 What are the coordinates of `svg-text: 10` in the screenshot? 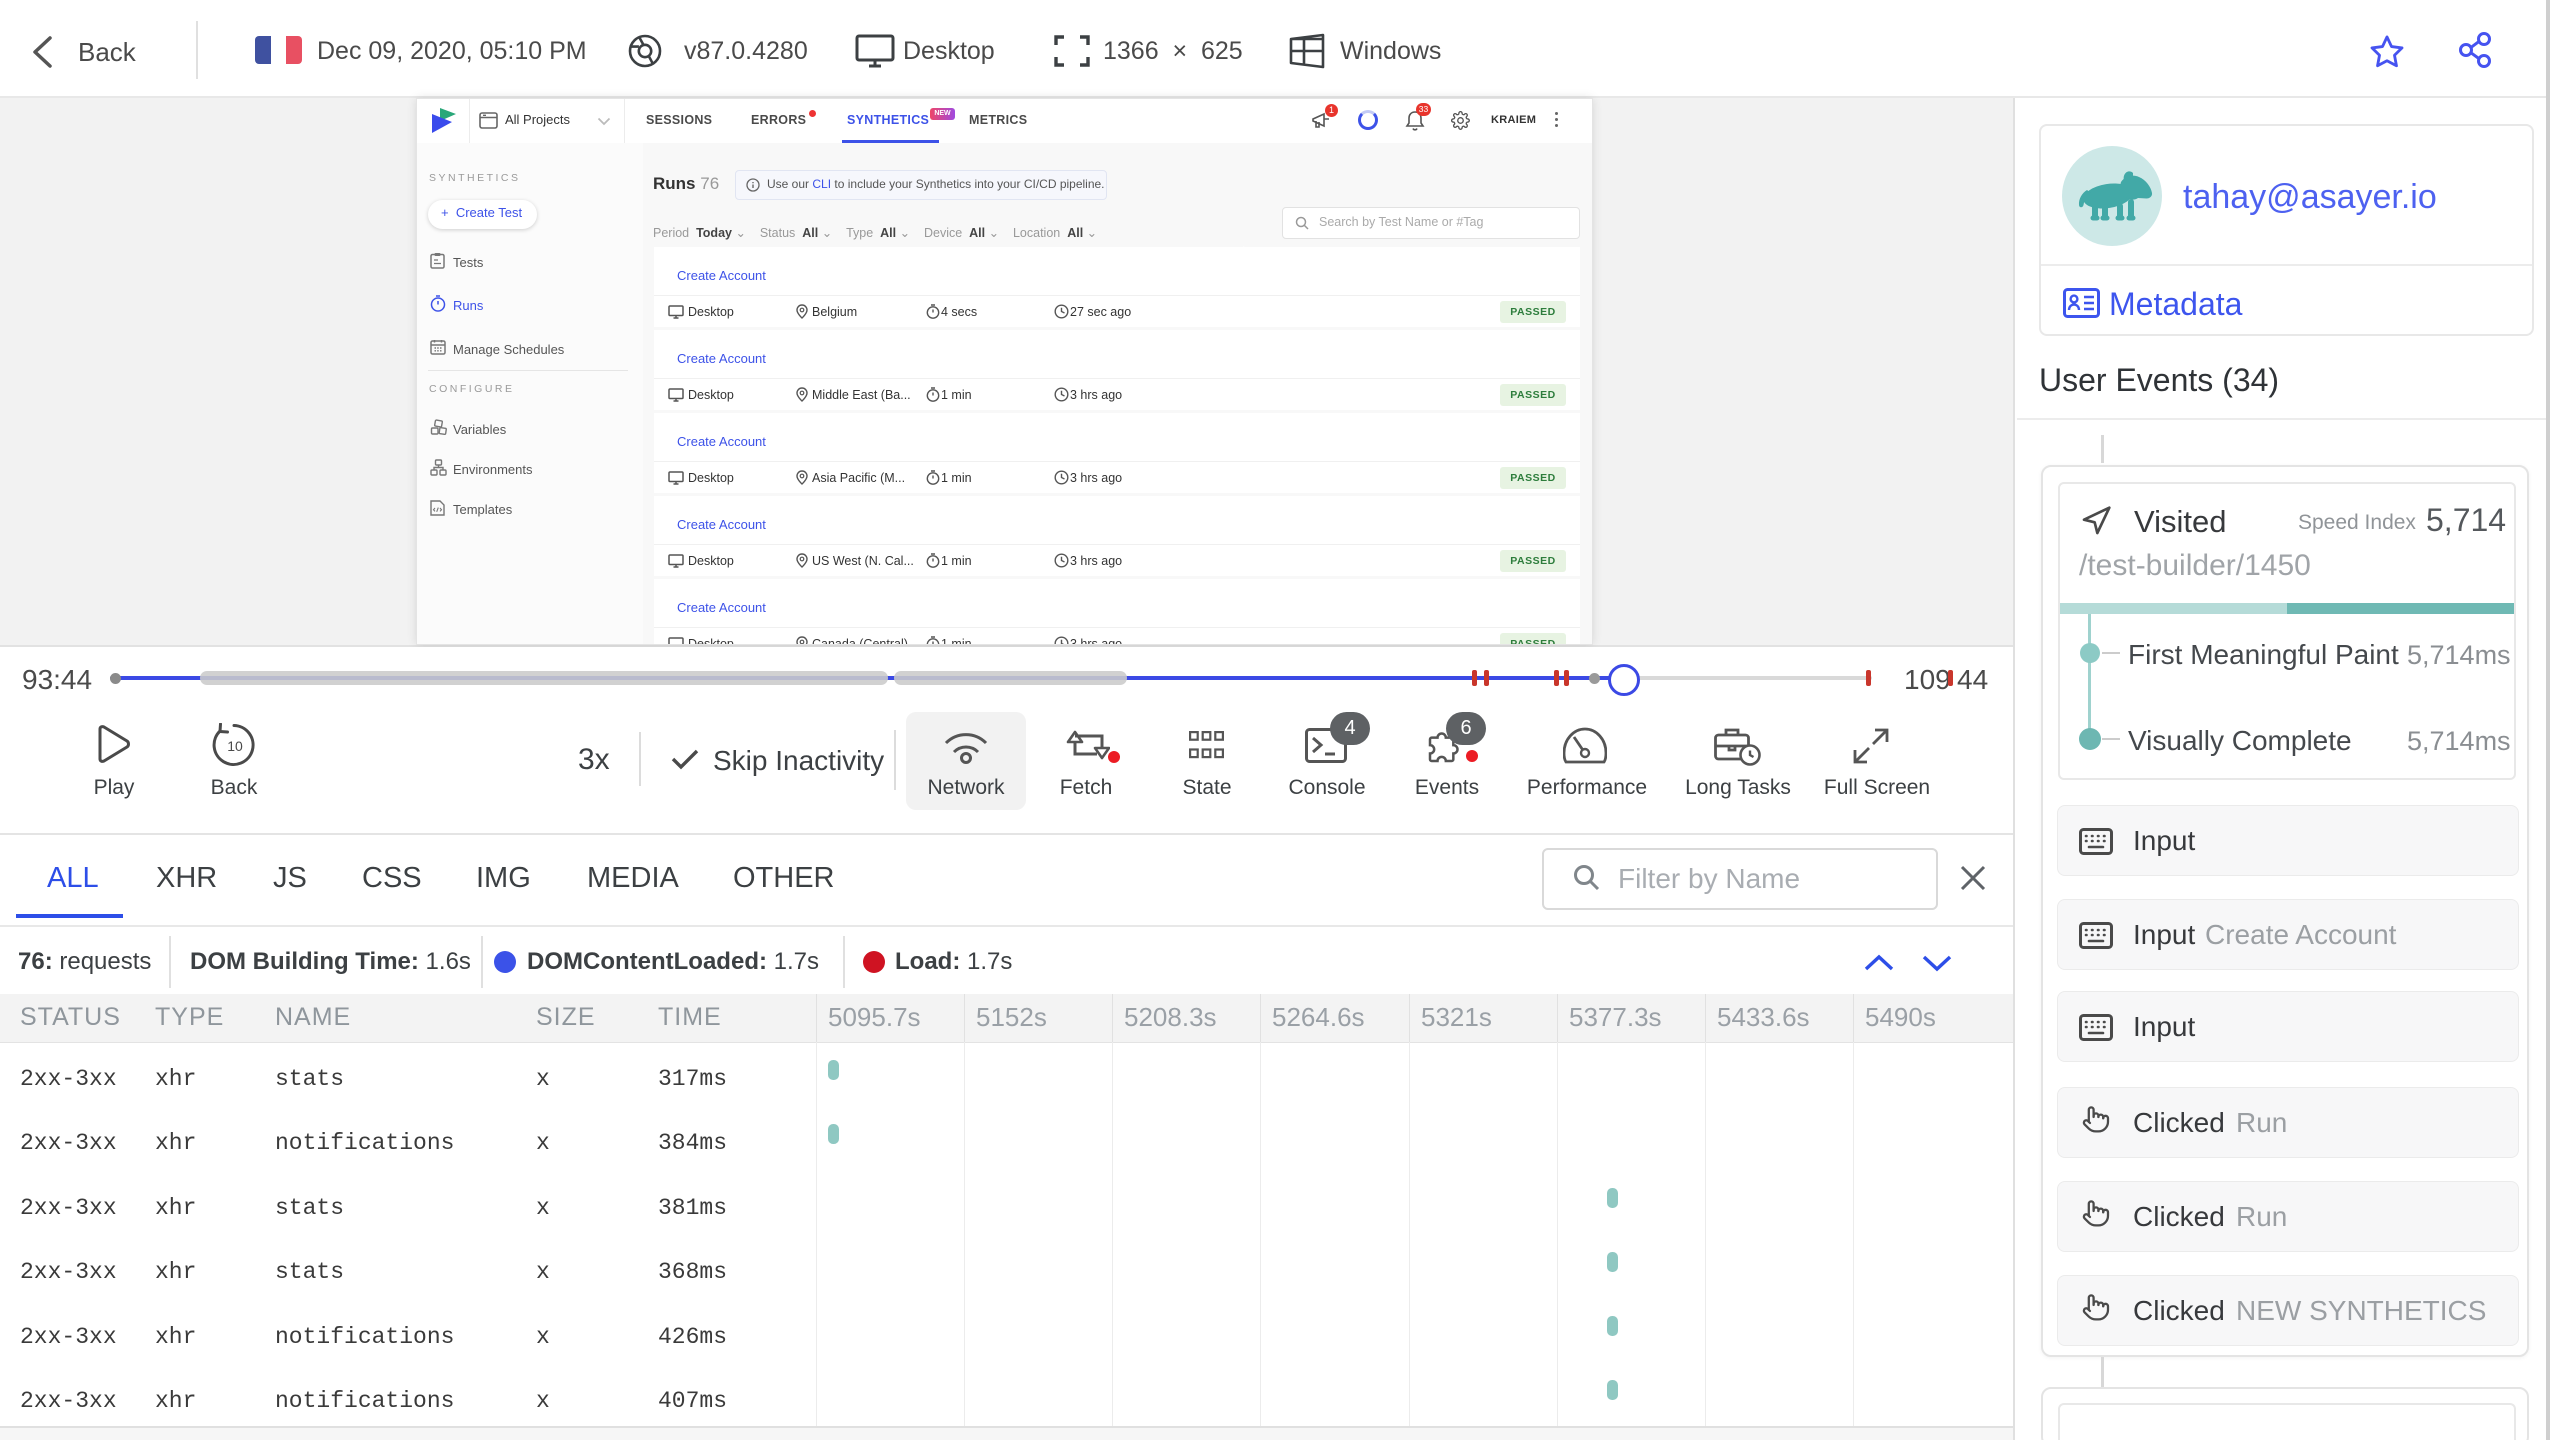 It's located at (235, 746).